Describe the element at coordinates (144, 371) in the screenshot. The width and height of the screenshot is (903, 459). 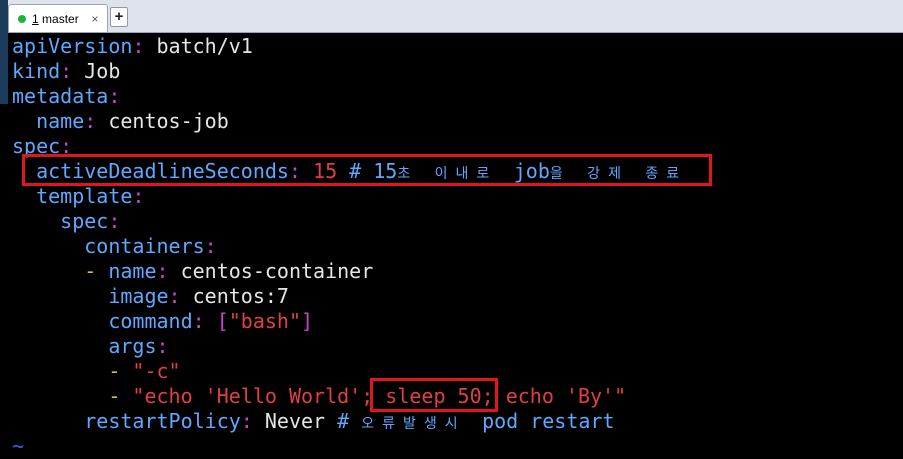
I see `code-line: - "-c"` at that location.